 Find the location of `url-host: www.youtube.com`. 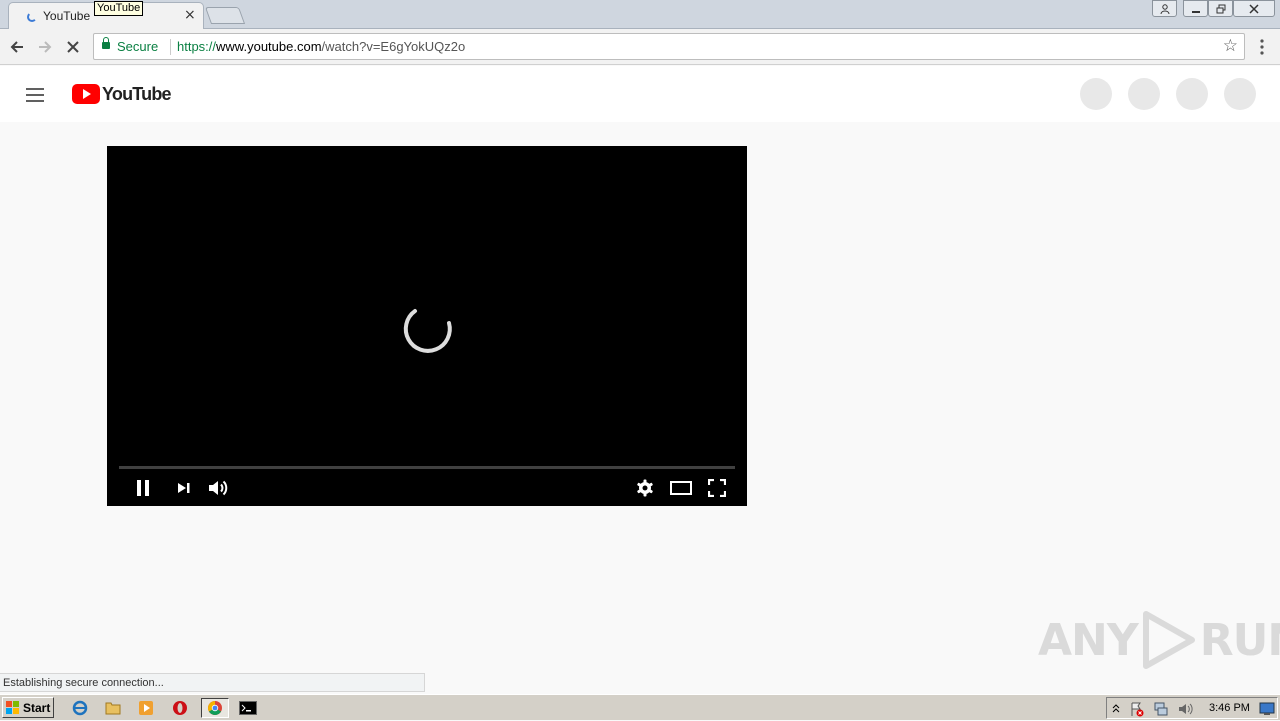

url-host: www.youtube.com is located at coordinates (269, 46).